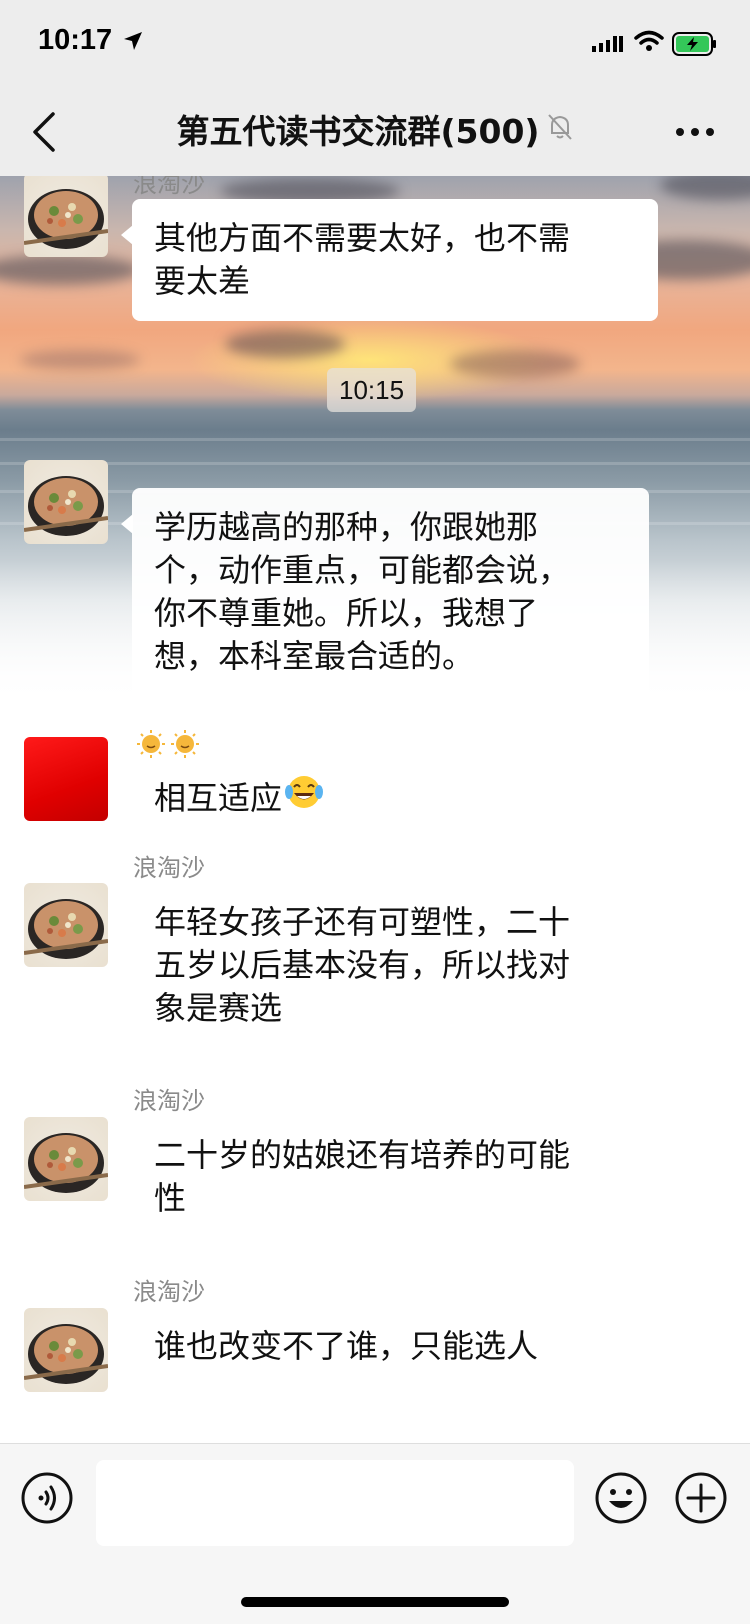  What do you see at coordinates (649, 43) in the screenshot?
I see `wifi-icon` at bounding box center [649, 43].